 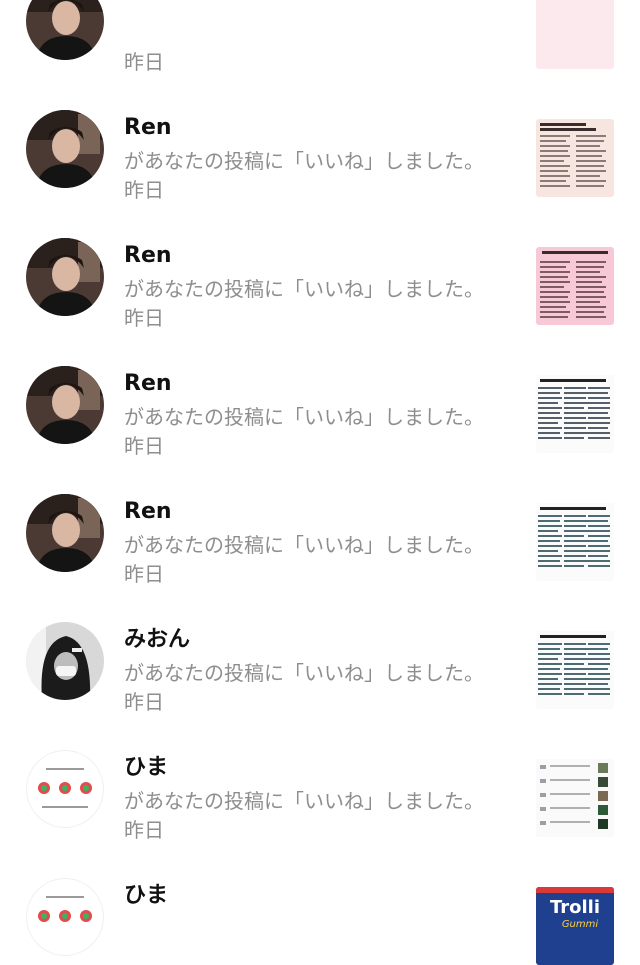 I want to click on notification-row: みおん があなたの投稿に「いいね」しました。 昨日, so click(x=320, y=645).